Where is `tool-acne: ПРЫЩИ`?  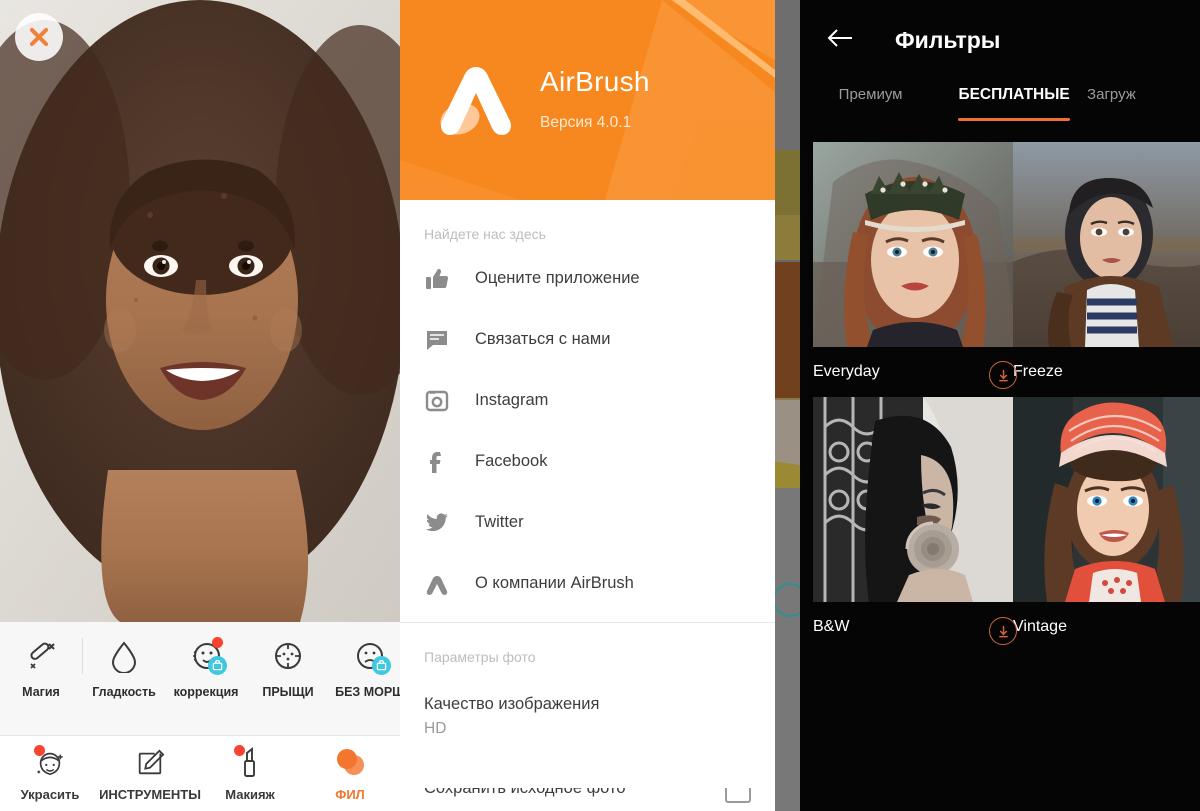 tool-acne: ПРЫЩИ is located at coordinates (288, 667).